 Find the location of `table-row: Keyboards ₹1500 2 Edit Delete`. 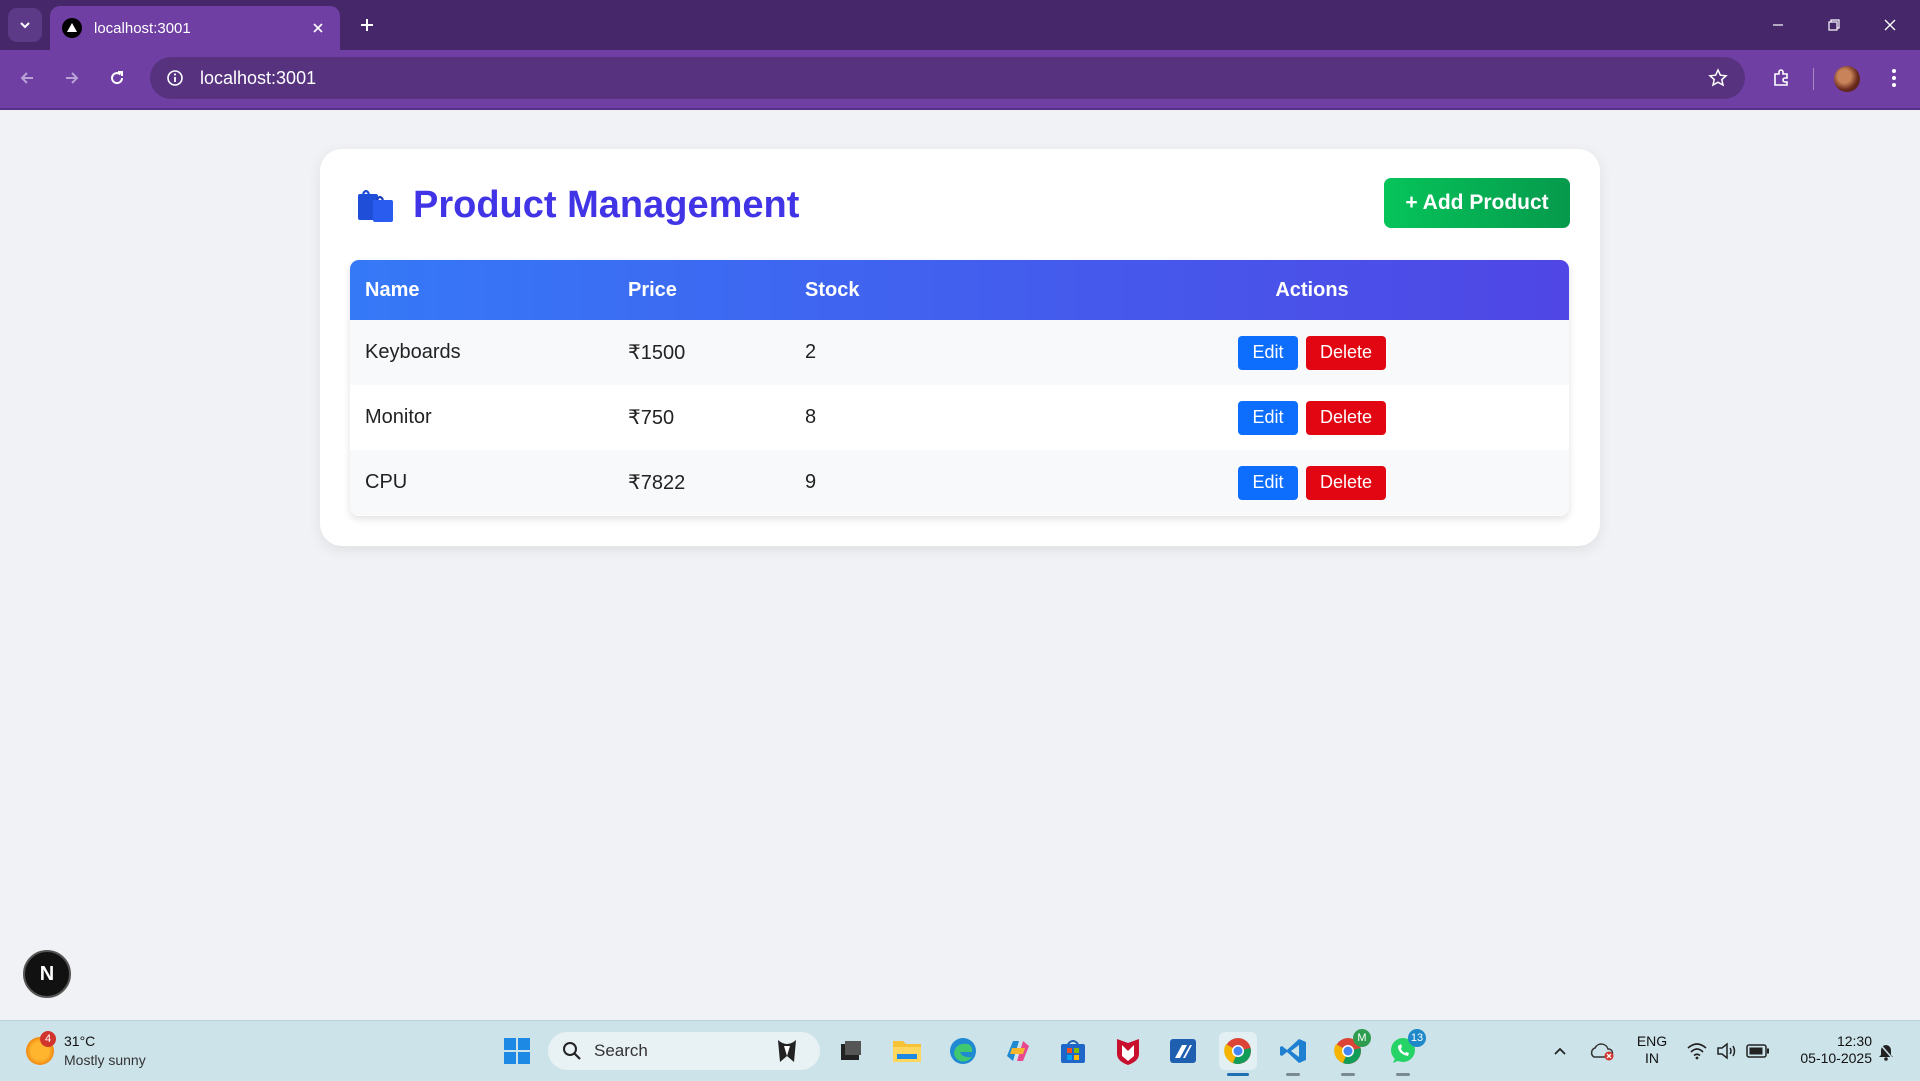

table-row: Keyboards ₹1500 2 Edit Delete is located at coordinates (959, 352).